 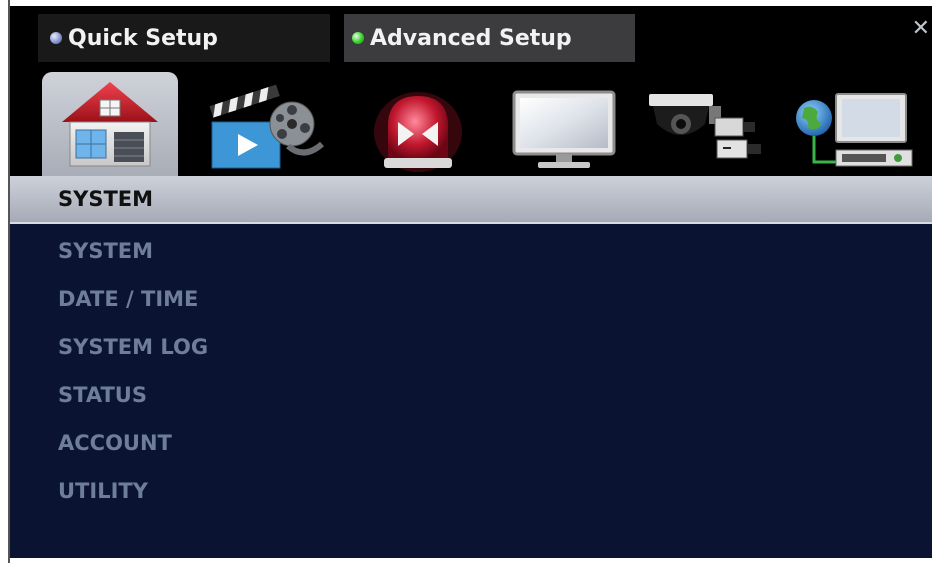 What do you see at coordinates (921, 28) in the screenshot?
I see `close-icon: ✕` at bounding box center [921, 28].